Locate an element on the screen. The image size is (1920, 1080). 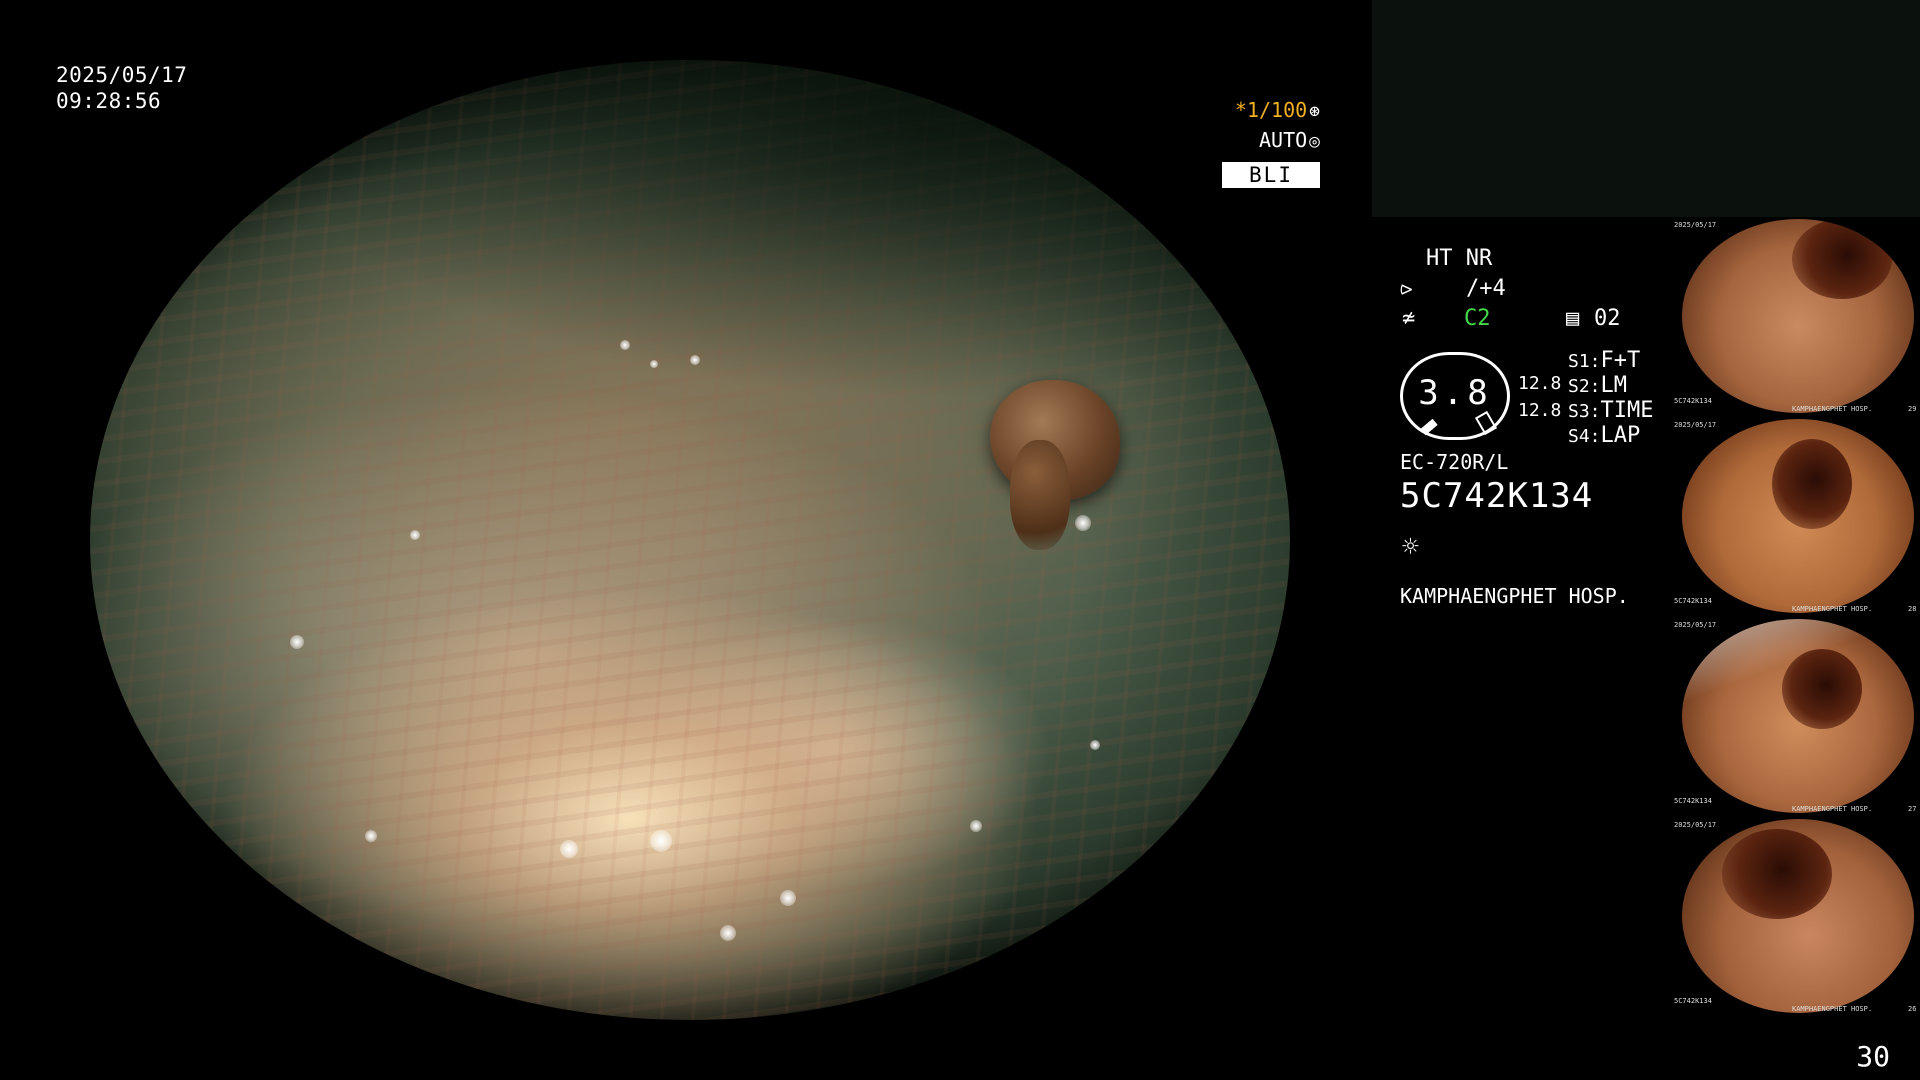
enhance-icon: ⪧ is located at coordinates (1406, 288).